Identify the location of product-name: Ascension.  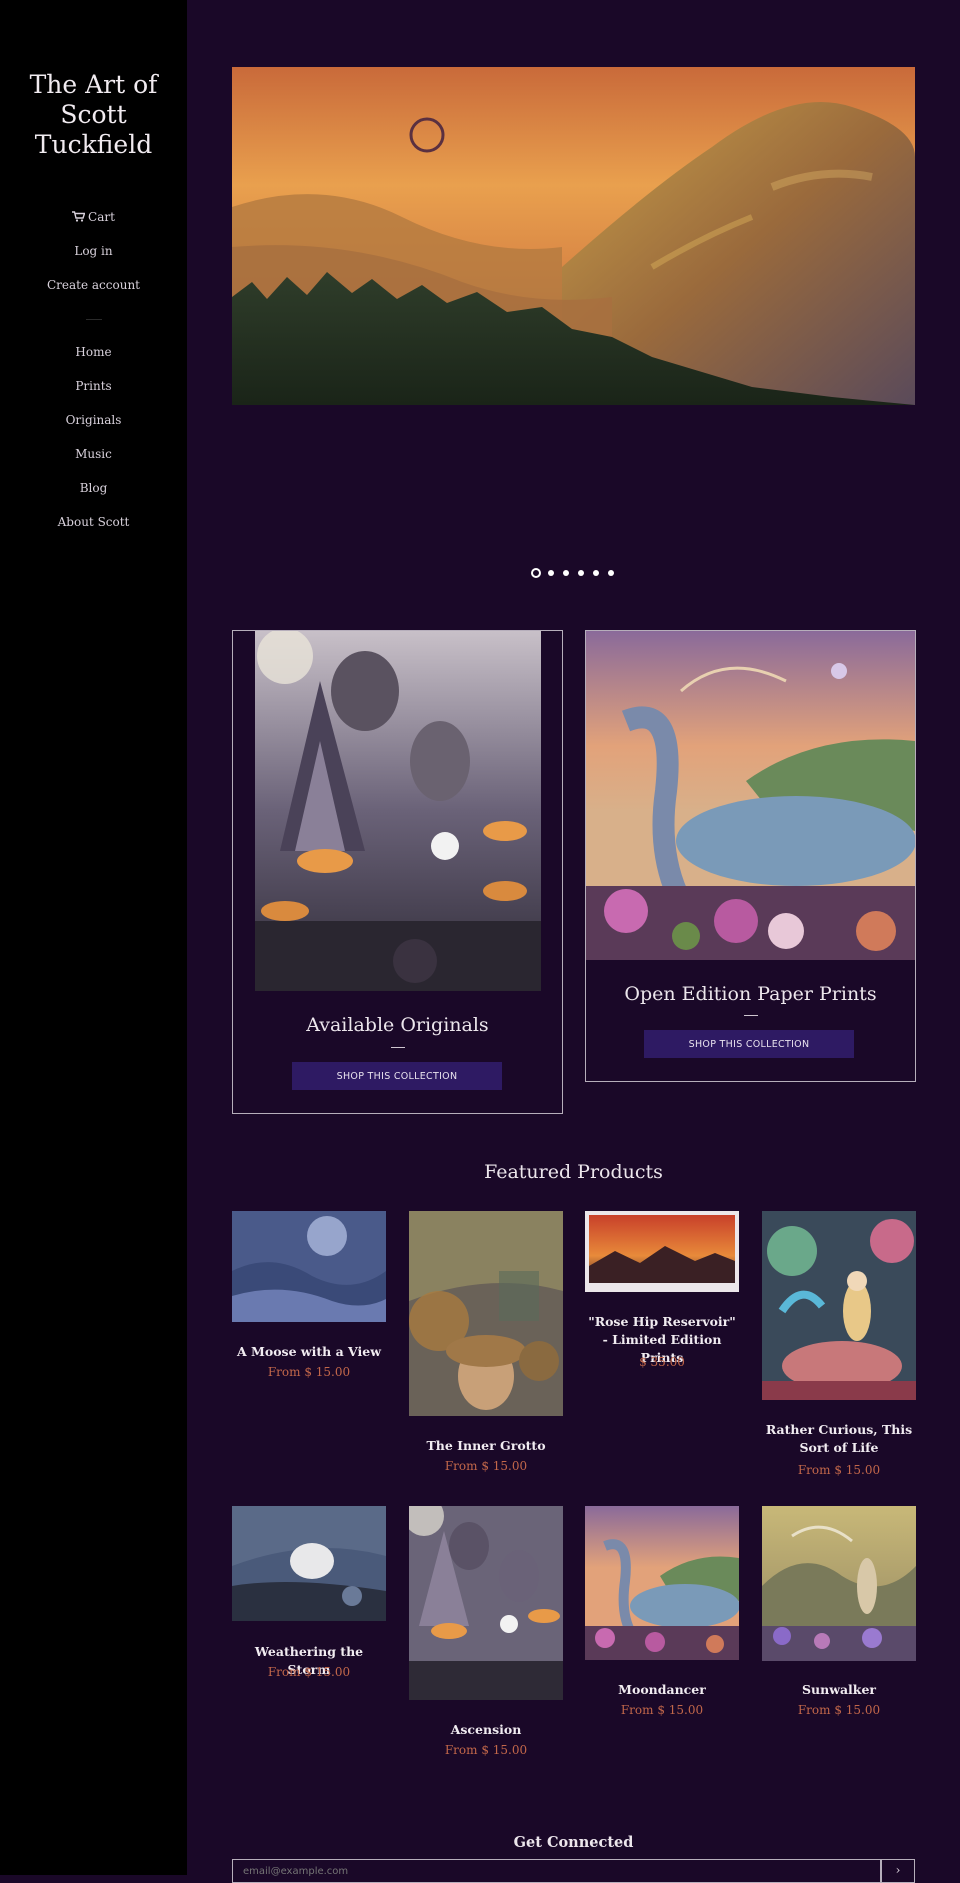
(486, 1730).